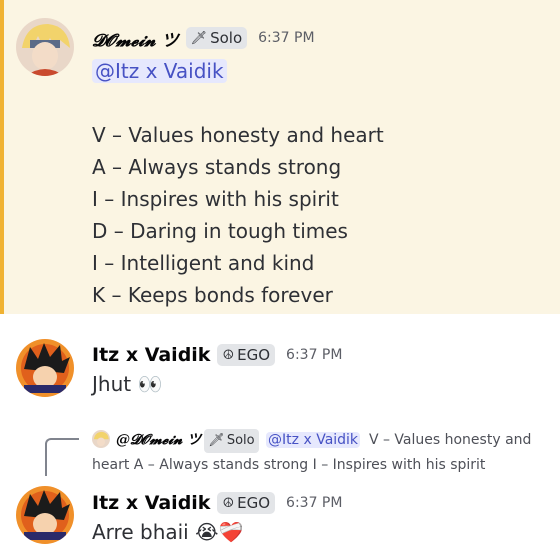 The image size is (560, 560). What do you see at coordinates (215, 199) in the screenshot?
I see `message-line: I – Inspires with his spirit` at bounding box center [215, 199].